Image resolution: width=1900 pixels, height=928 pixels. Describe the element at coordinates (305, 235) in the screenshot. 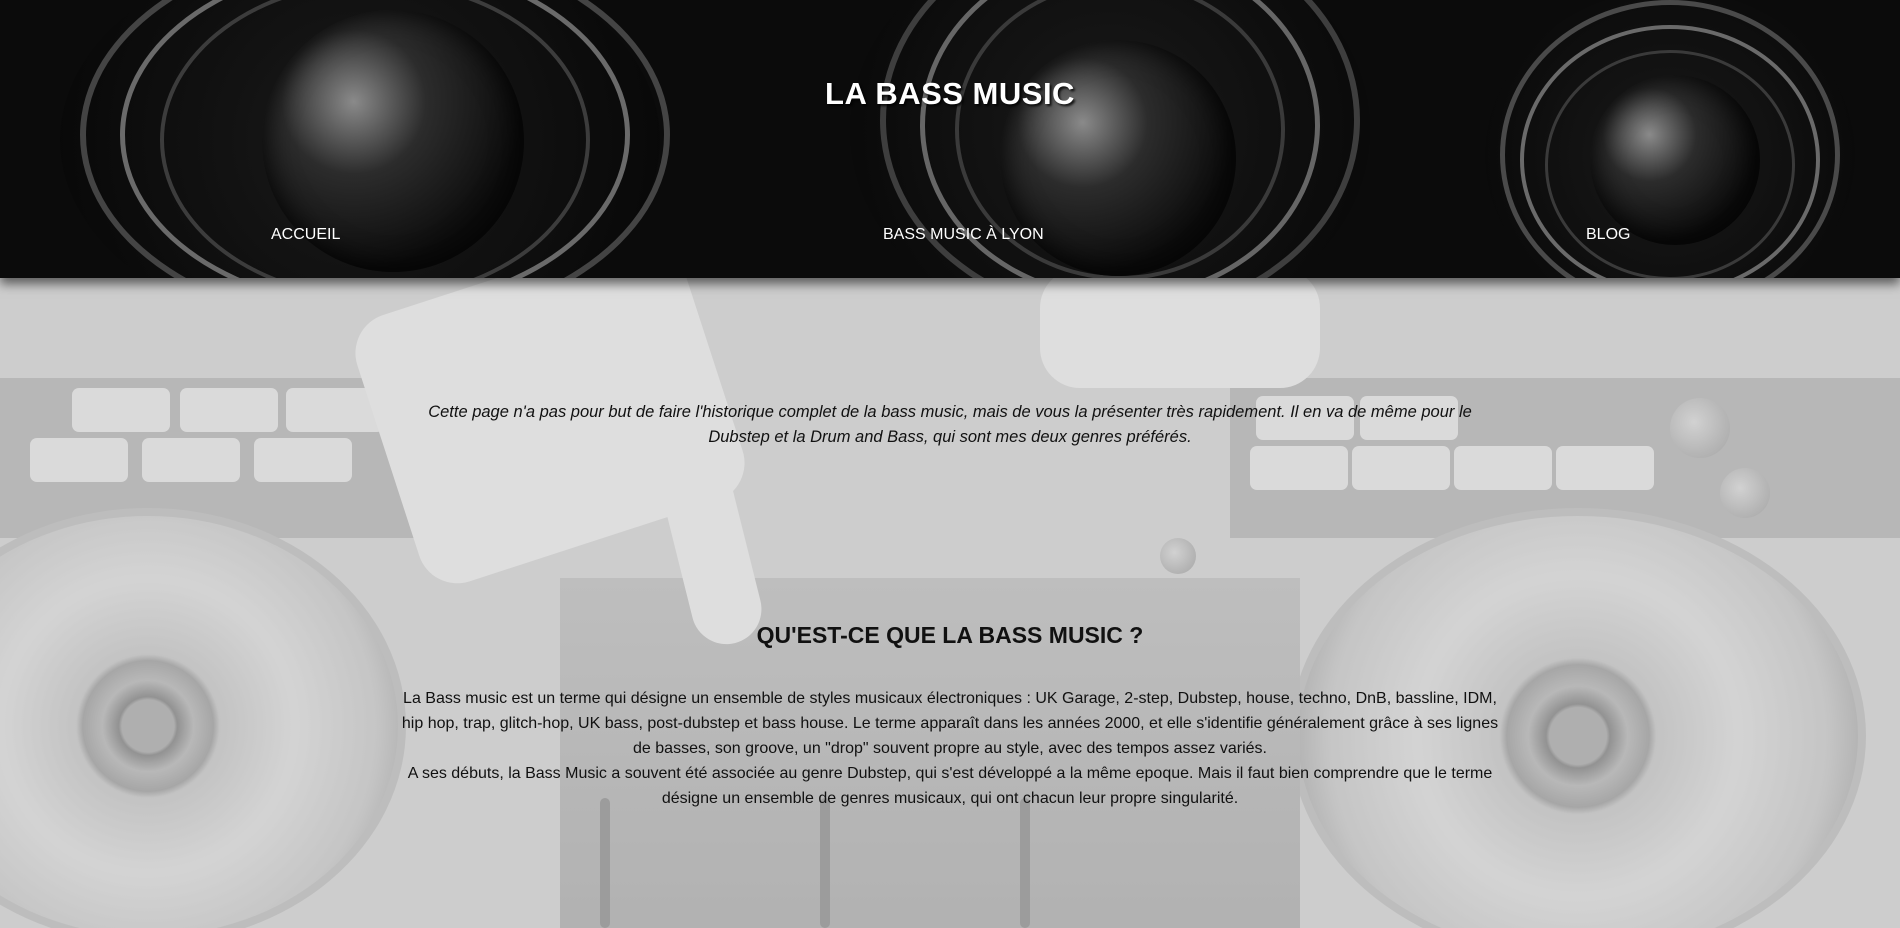

I see `nav-item-accueil: ACCUEIL` at that location.